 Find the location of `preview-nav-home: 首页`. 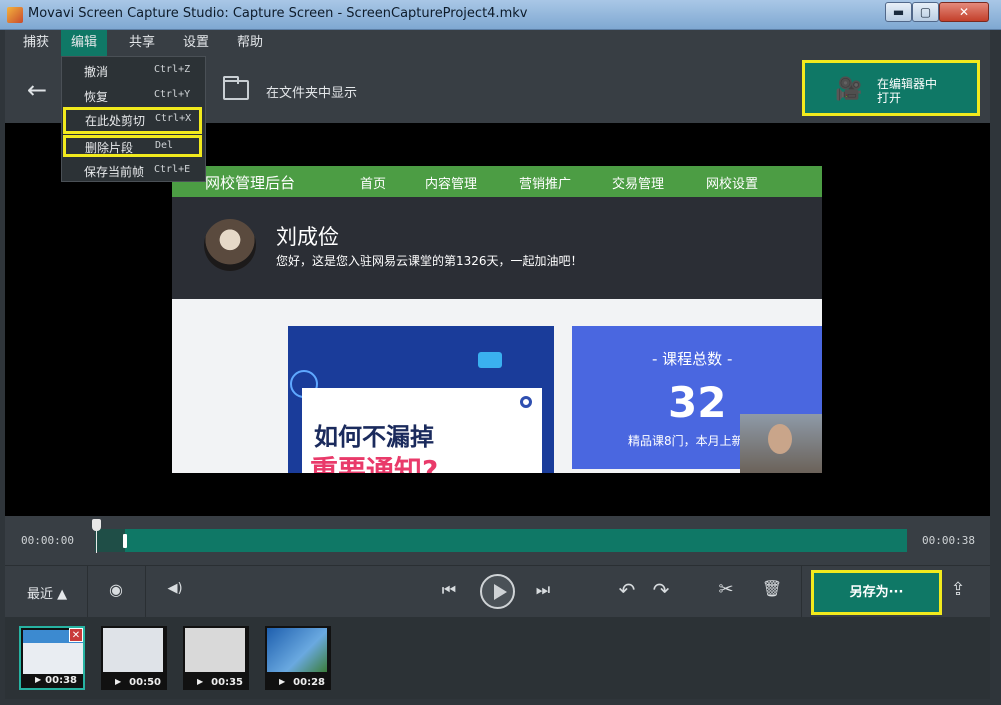

preview-nav-home: 首页 is located at coordinates (373, 186).